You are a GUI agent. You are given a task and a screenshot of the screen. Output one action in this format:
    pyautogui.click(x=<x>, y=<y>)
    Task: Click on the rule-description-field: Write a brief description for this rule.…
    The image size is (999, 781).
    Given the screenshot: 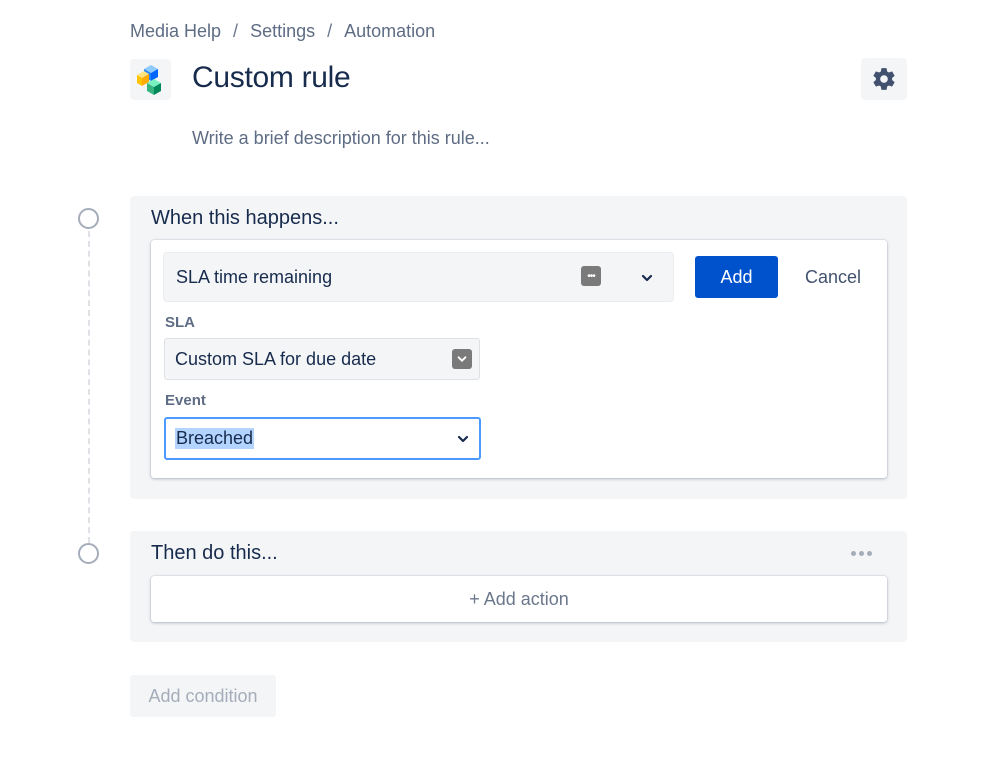 What is the action you would take?
    pyautogui.click(x=341, y=138)
    